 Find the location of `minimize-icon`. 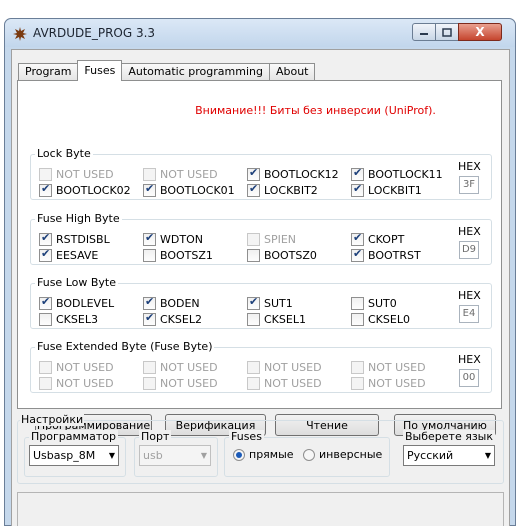

minimize-icon is located at coordinates (424, 34).